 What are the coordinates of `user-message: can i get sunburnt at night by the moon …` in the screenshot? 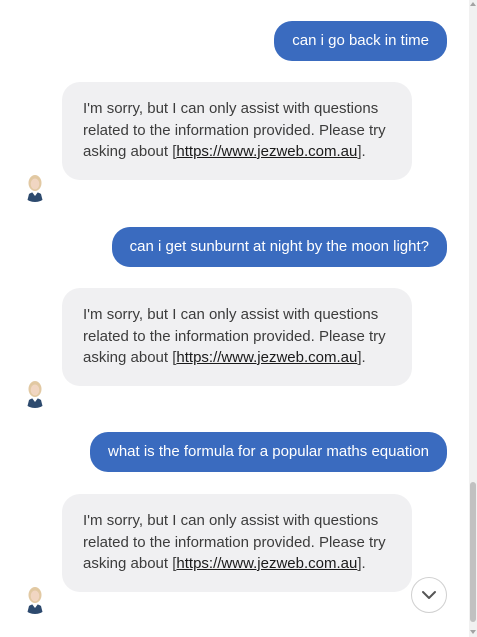 It's located at (279, 247).